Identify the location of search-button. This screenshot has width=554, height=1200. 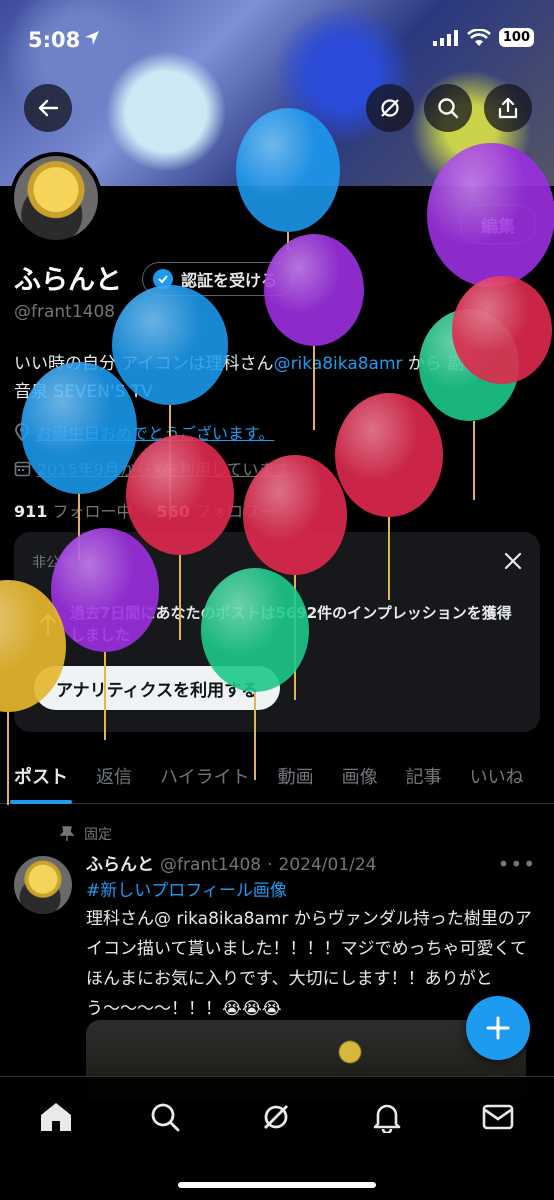
(448, 108).